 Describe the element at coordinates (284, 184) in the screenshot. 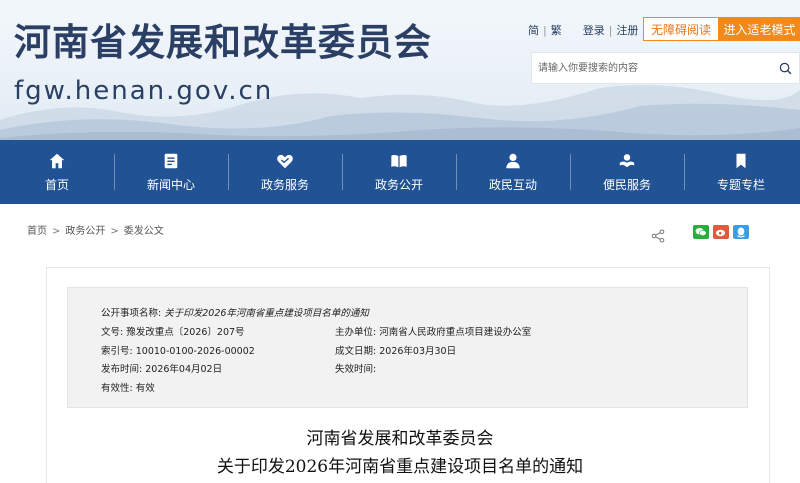

I see `nav-item-label: 政务服务` at that location.